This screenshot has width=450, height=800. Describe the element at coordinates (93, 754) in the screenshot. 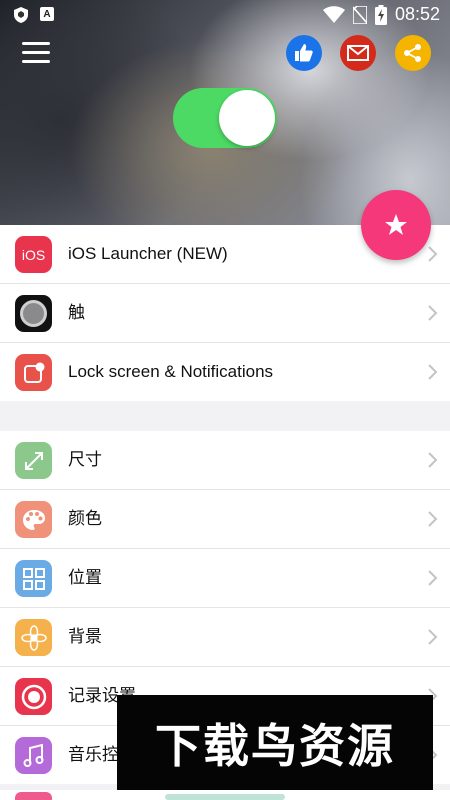

I see `row-label: 音乐控` at that location.